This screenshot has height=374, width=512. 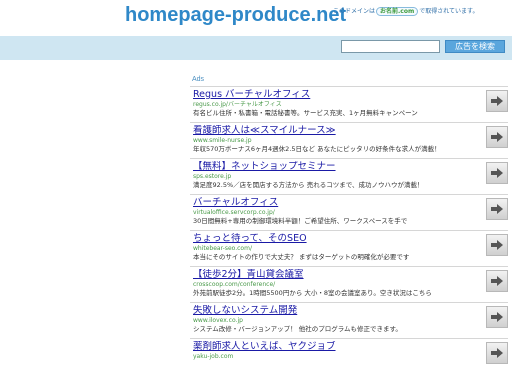 What do you see at coordinates (335, 311) in the screenshot?
I see `ad-title-link: 失敗しないシステム開発` at bounding box center [335, 311].